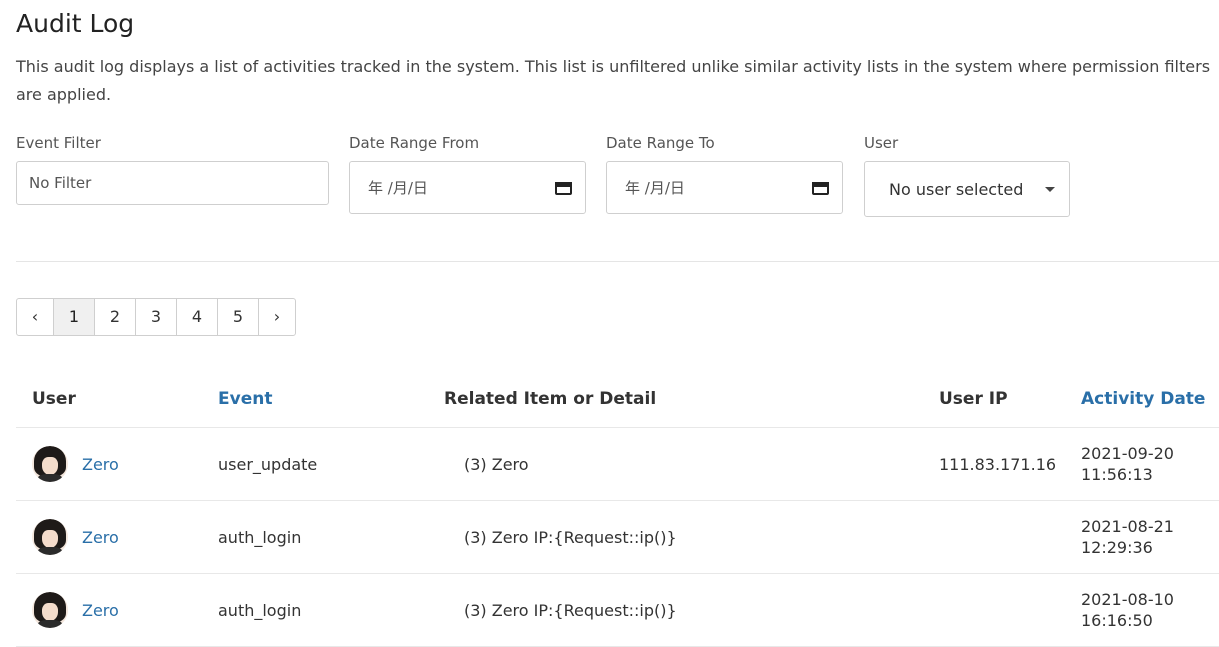  Describe the element at coordinates (1127, 526) in the screenshot. I see `date-value: 2021-08-21` at that location.